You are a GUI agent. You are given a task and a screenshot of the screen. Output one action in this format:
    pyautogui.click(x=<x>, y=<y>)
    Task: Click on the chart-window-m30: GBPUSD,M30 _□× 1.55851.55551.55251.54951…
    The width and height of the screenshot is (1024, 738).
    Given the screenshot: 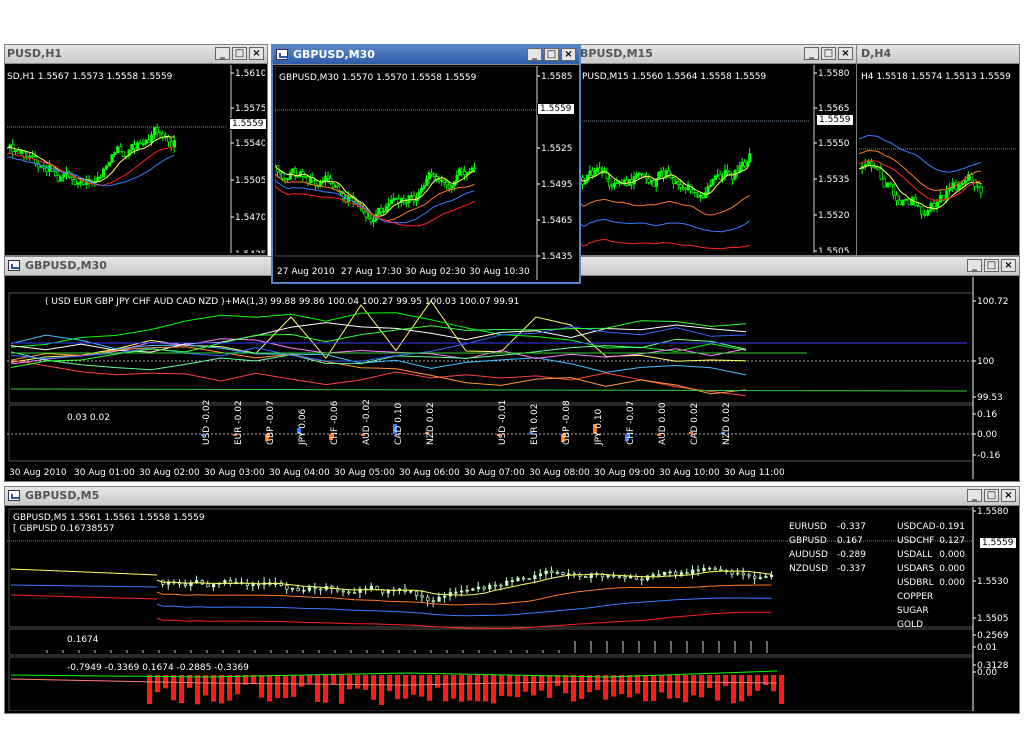 What is the action you would take?
    pyautogui.click(x=426, y=164)
    